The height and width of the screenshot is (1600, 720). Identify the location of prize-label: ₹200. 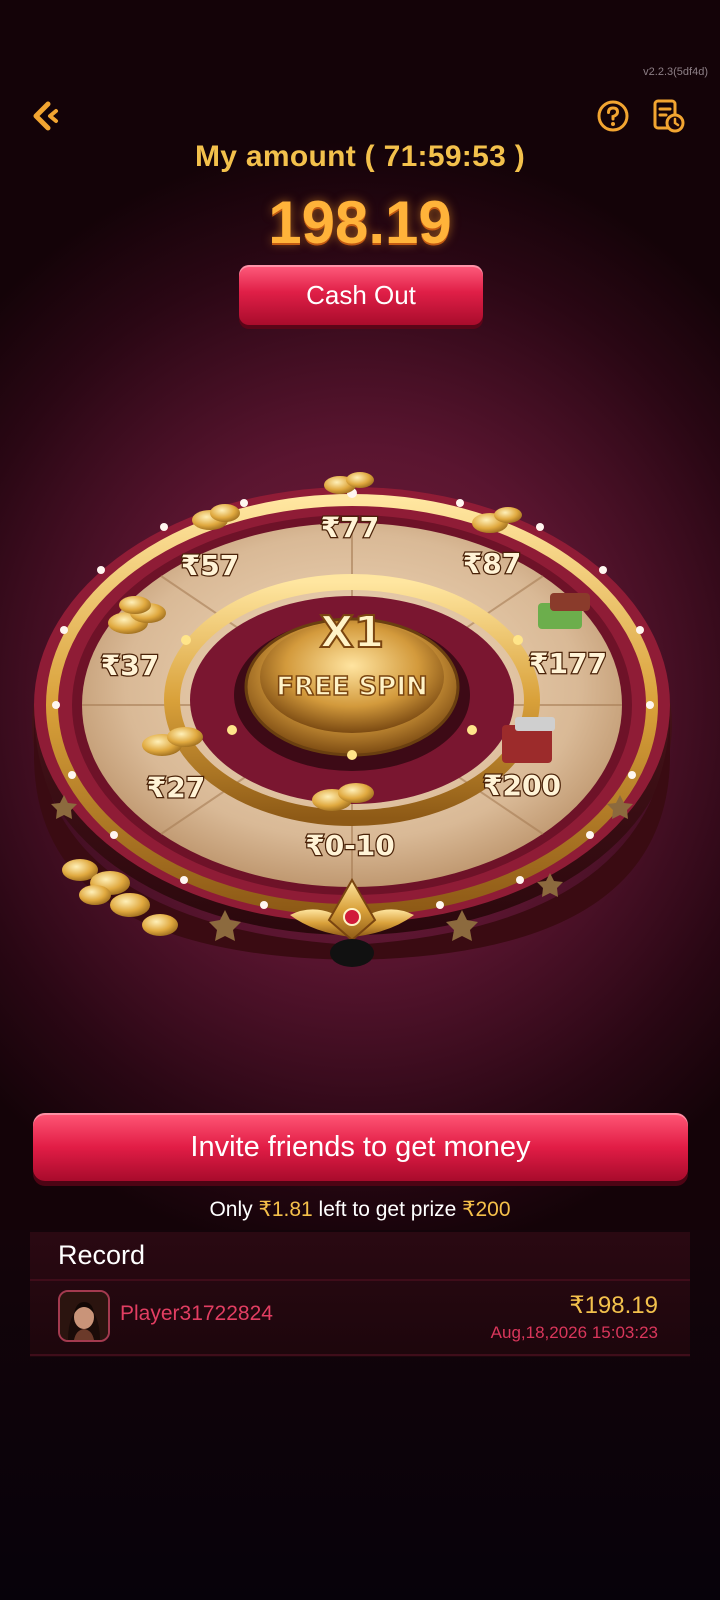
(522, 785).